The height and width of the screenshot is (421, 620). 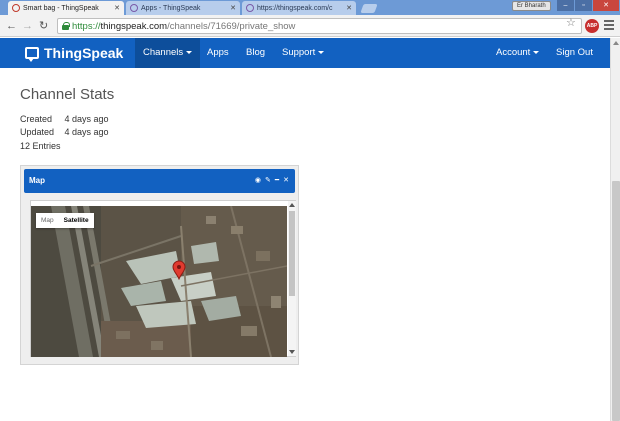 I want to click on close-icon: ✕, so click(x=286, y=180).